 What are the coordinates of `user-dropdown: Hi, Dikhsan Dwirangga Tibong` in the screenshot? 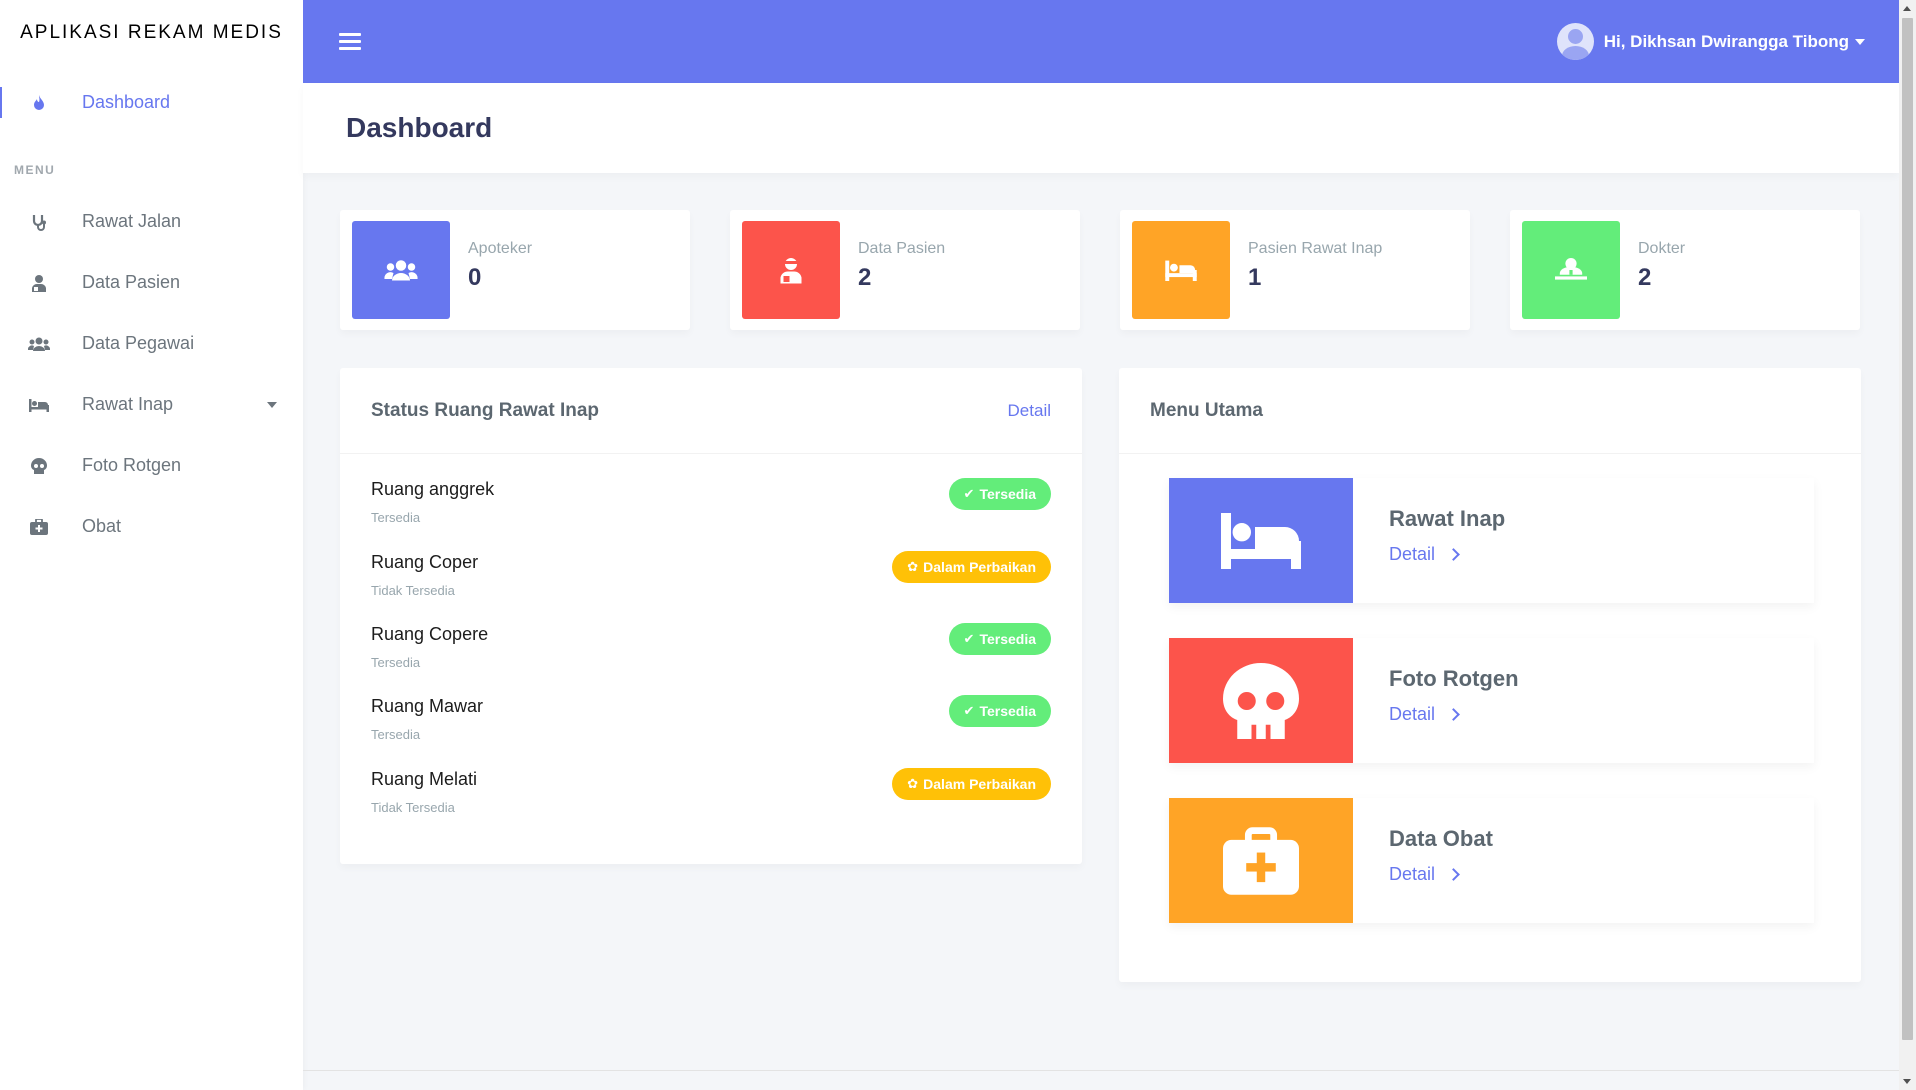 It's located at (1710, 41).